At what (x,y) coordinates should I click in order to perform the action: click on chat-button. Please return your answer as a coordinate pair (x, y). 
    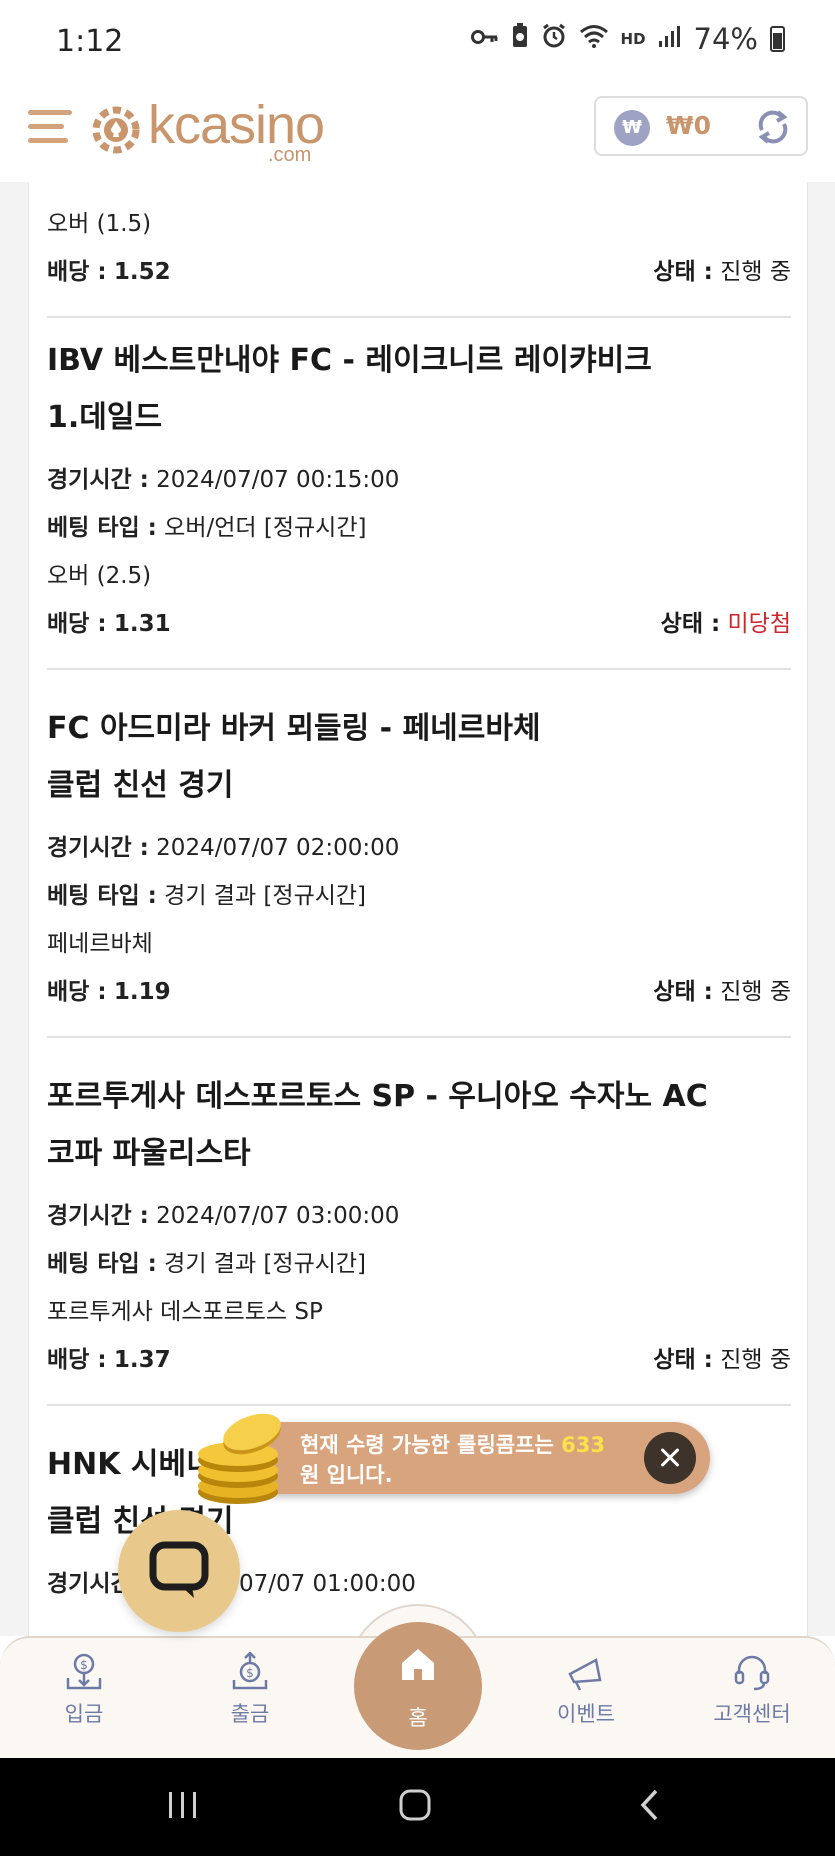
    Looking at the image, I should click on (179, 1571).